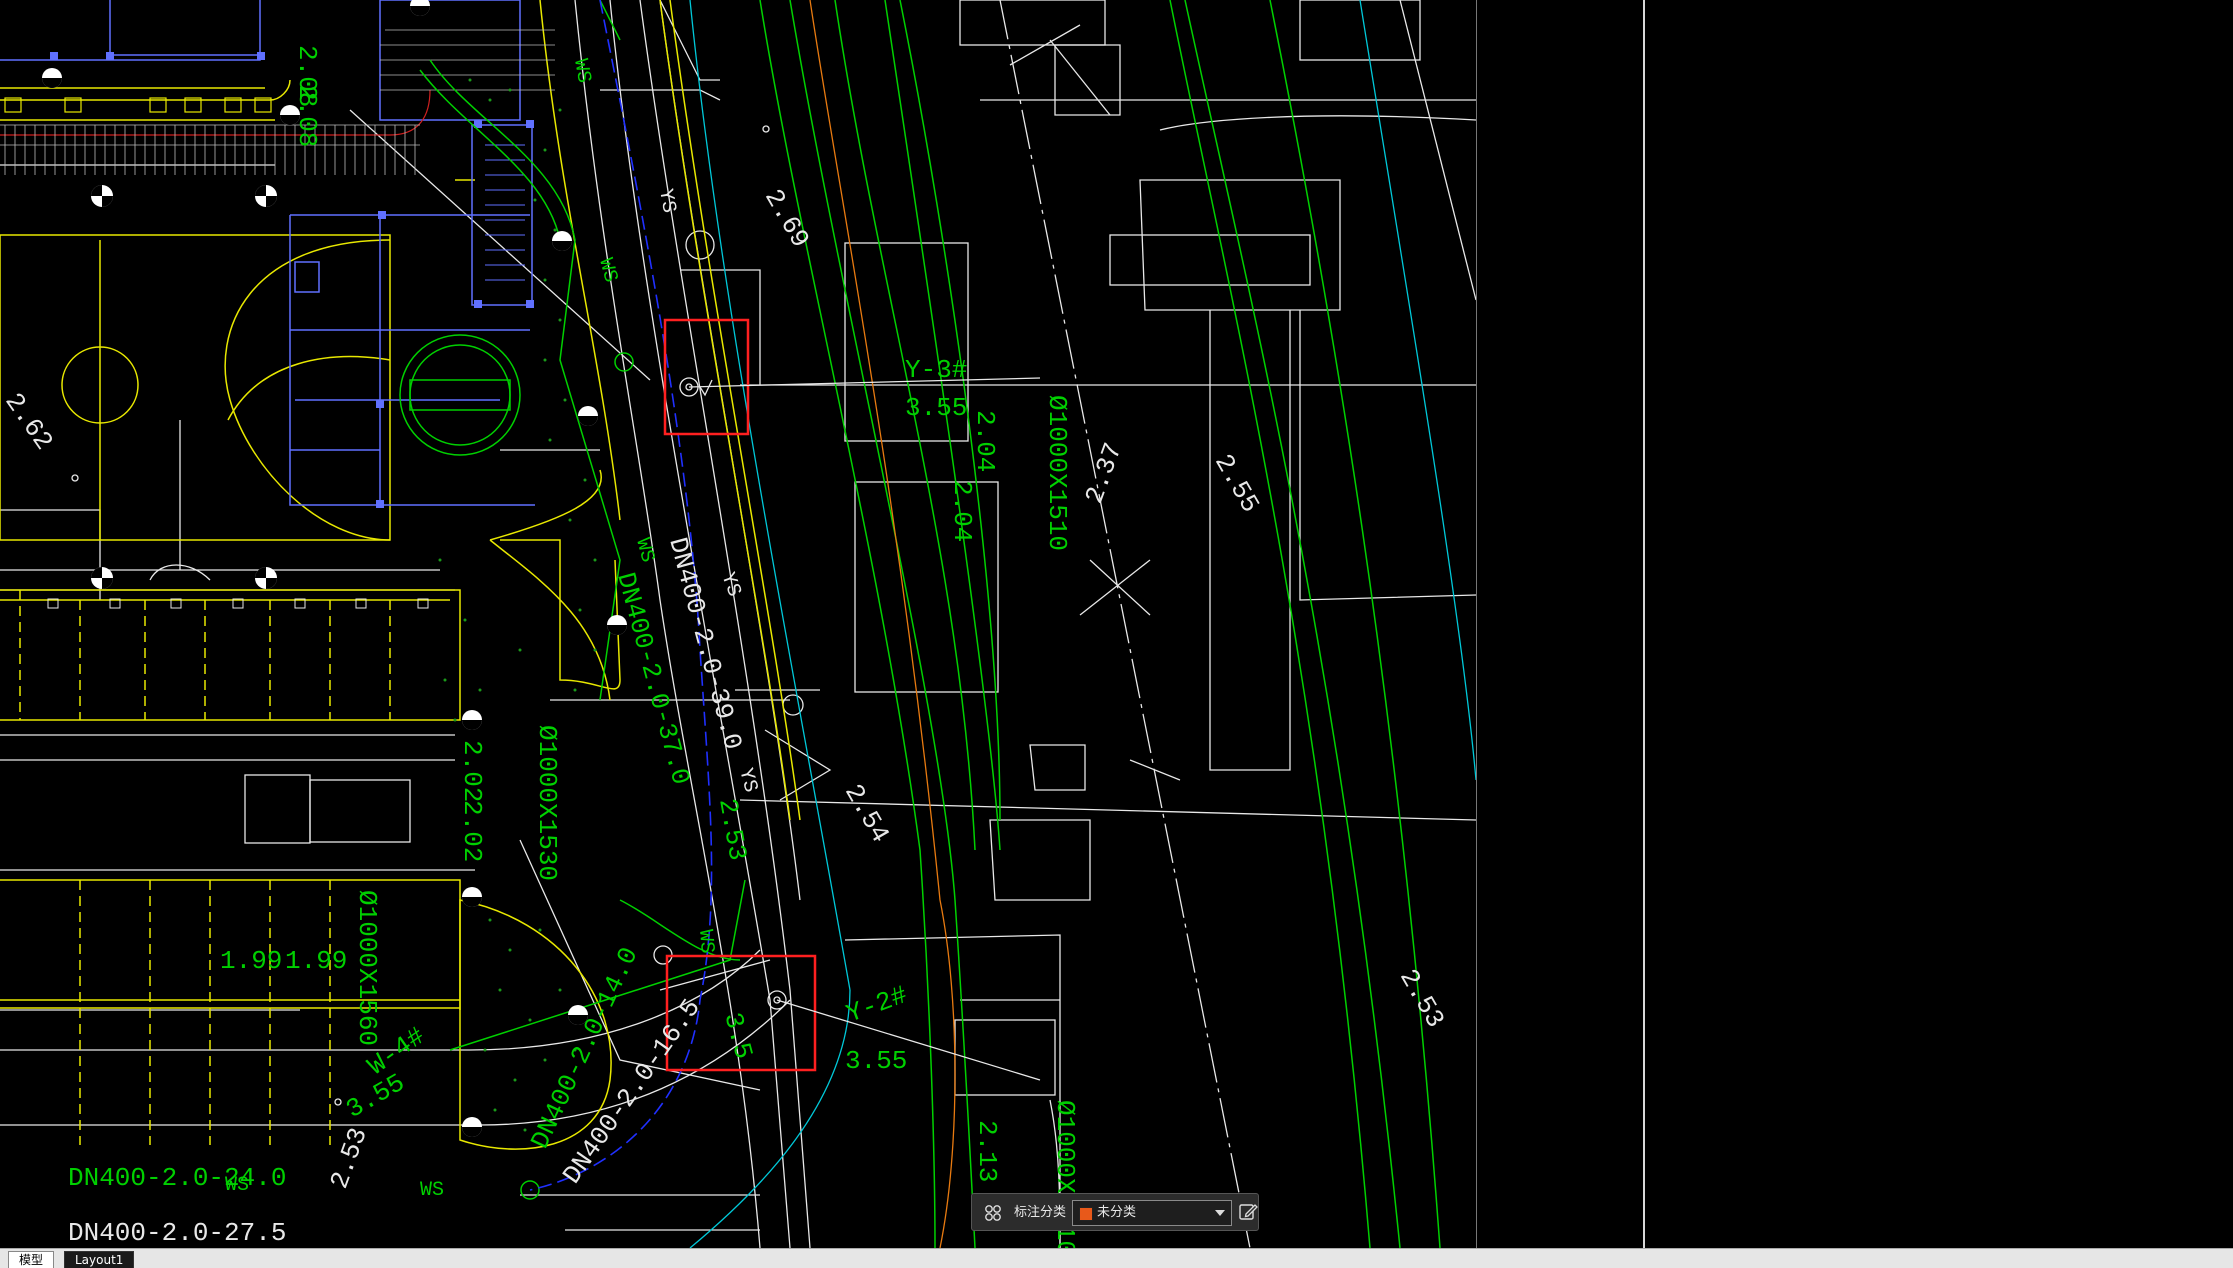 Image resolution: width=2233 pixels, height=1268 pixels. What do you see at coordinates (1644, 624) in the screenshot?
I see `panel-divider` at bounding box center [1644, 624].